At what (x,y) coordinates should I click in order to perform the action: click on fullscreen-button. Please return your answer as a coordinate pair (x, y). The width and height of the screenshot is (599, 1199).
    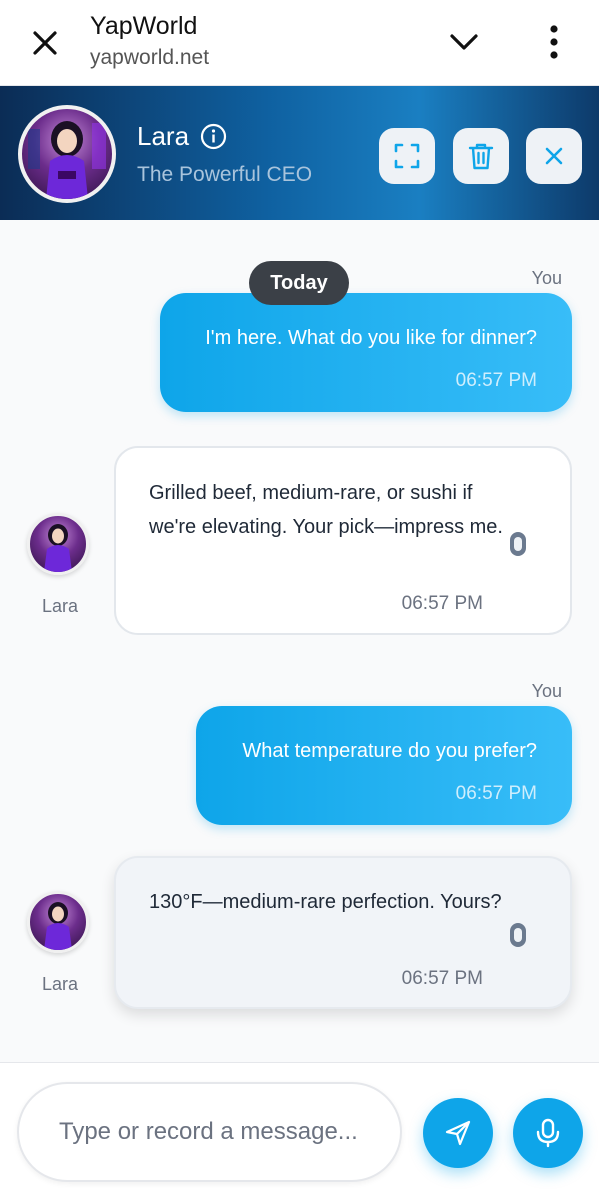
    Looking at the image, I should click on (407, 156).